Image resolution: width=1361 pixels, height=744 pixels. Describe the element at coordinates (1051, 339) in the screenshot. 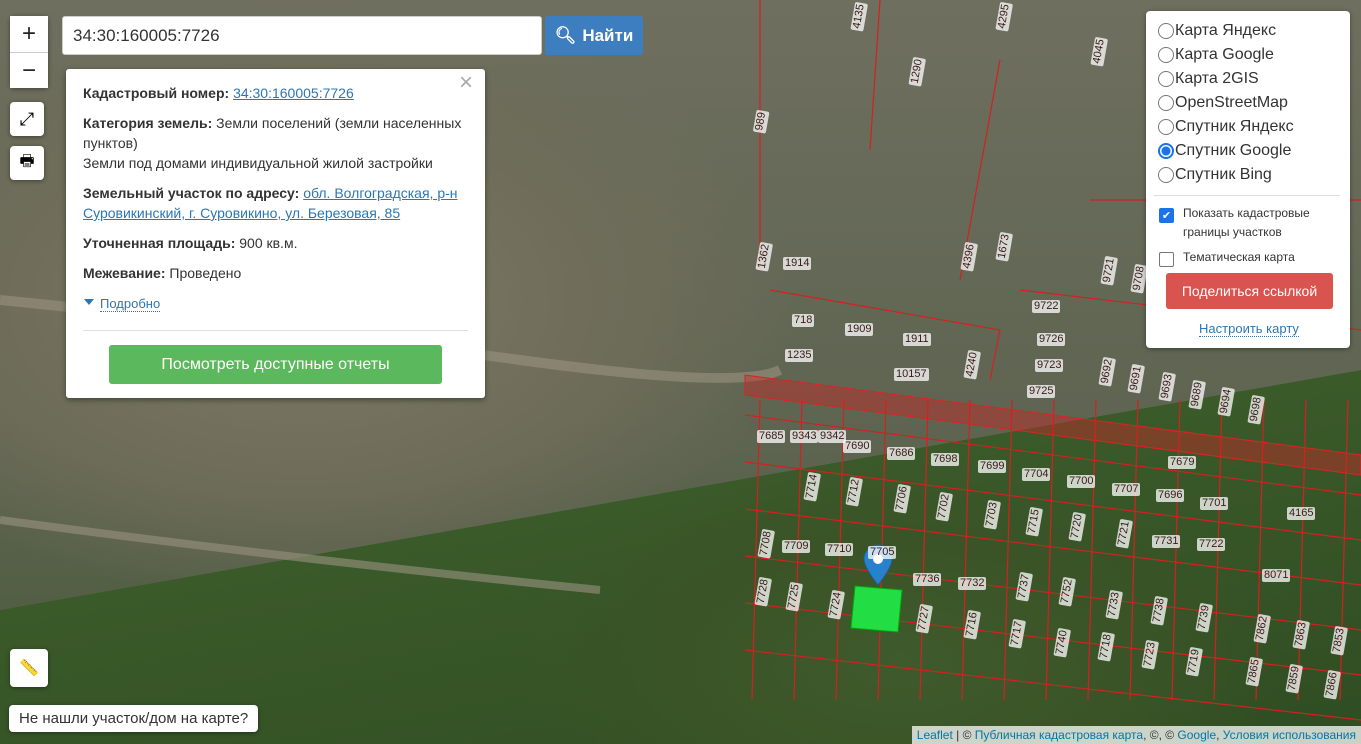

I see `parcel-label: 9726` at that location.